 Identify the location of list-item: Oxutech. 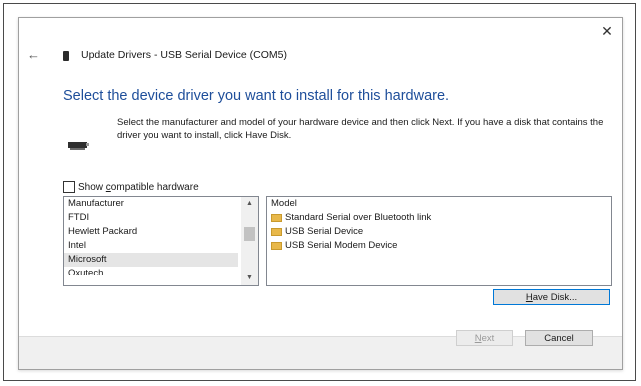
(151, 271).